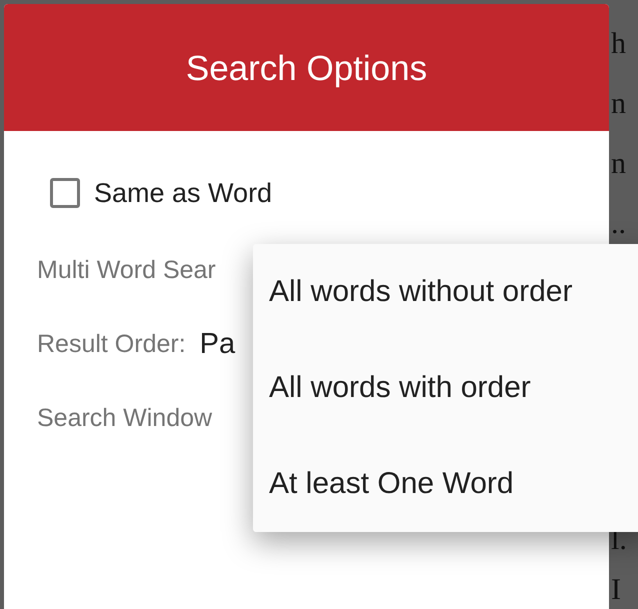 This screenshot has height=609, width=638. Describe the element at coordinates (111, 344) in the screenshot. I see `field-label: Result Order:` at that location.